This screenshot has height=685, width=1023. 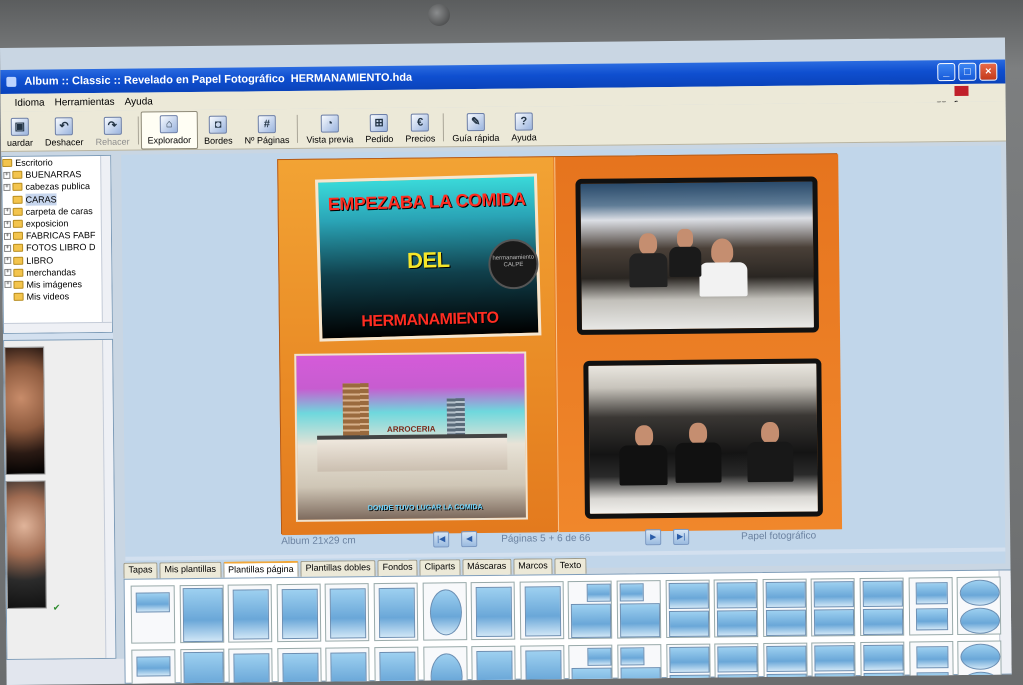 What do you see at coordinates (469, 539) in the screenshot?
I see `prev-page-button: ◀` at bounding box center [469, 539].